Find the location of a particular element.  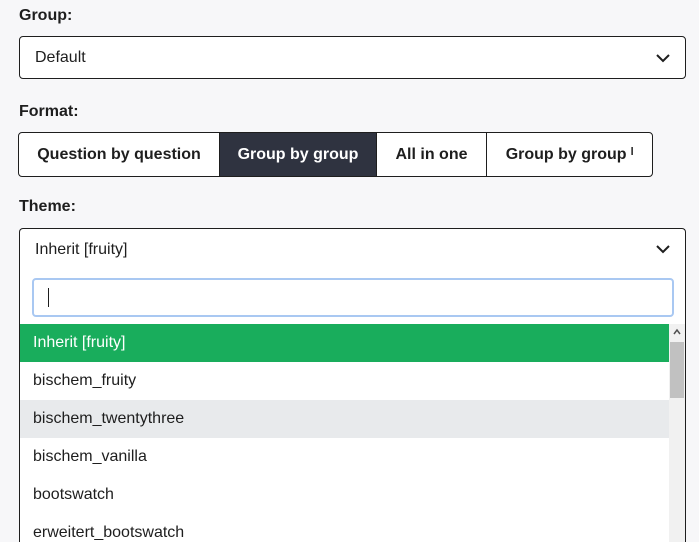

group-label: Group: is located at coordinates (46, 15).